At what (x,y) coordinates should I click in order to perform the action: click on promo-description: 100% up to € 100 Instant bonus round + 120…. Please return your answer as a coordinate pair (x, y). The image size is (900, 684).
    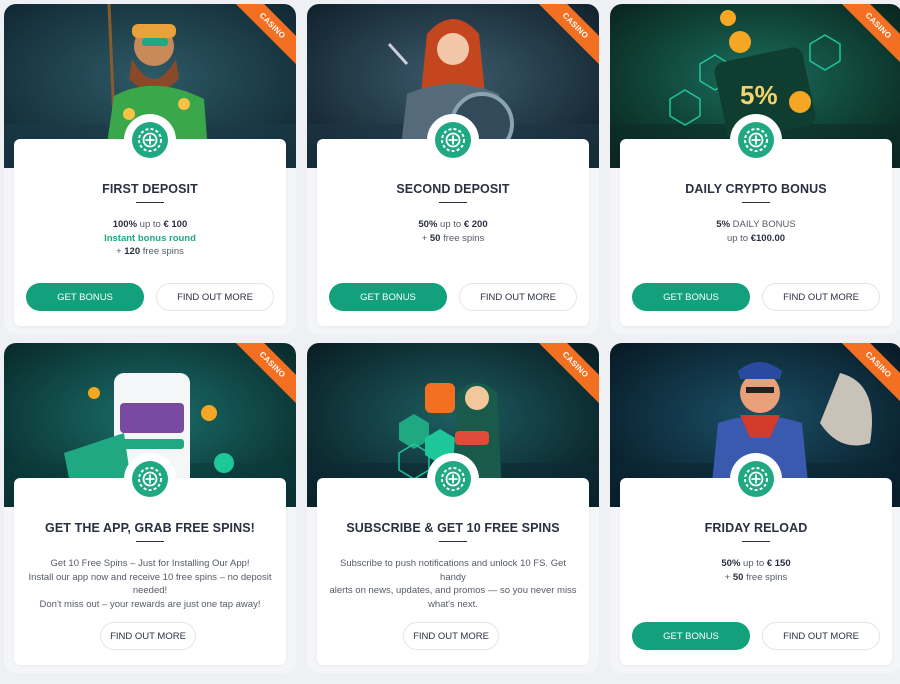
    Looking at the image, I should click on (150, 238).